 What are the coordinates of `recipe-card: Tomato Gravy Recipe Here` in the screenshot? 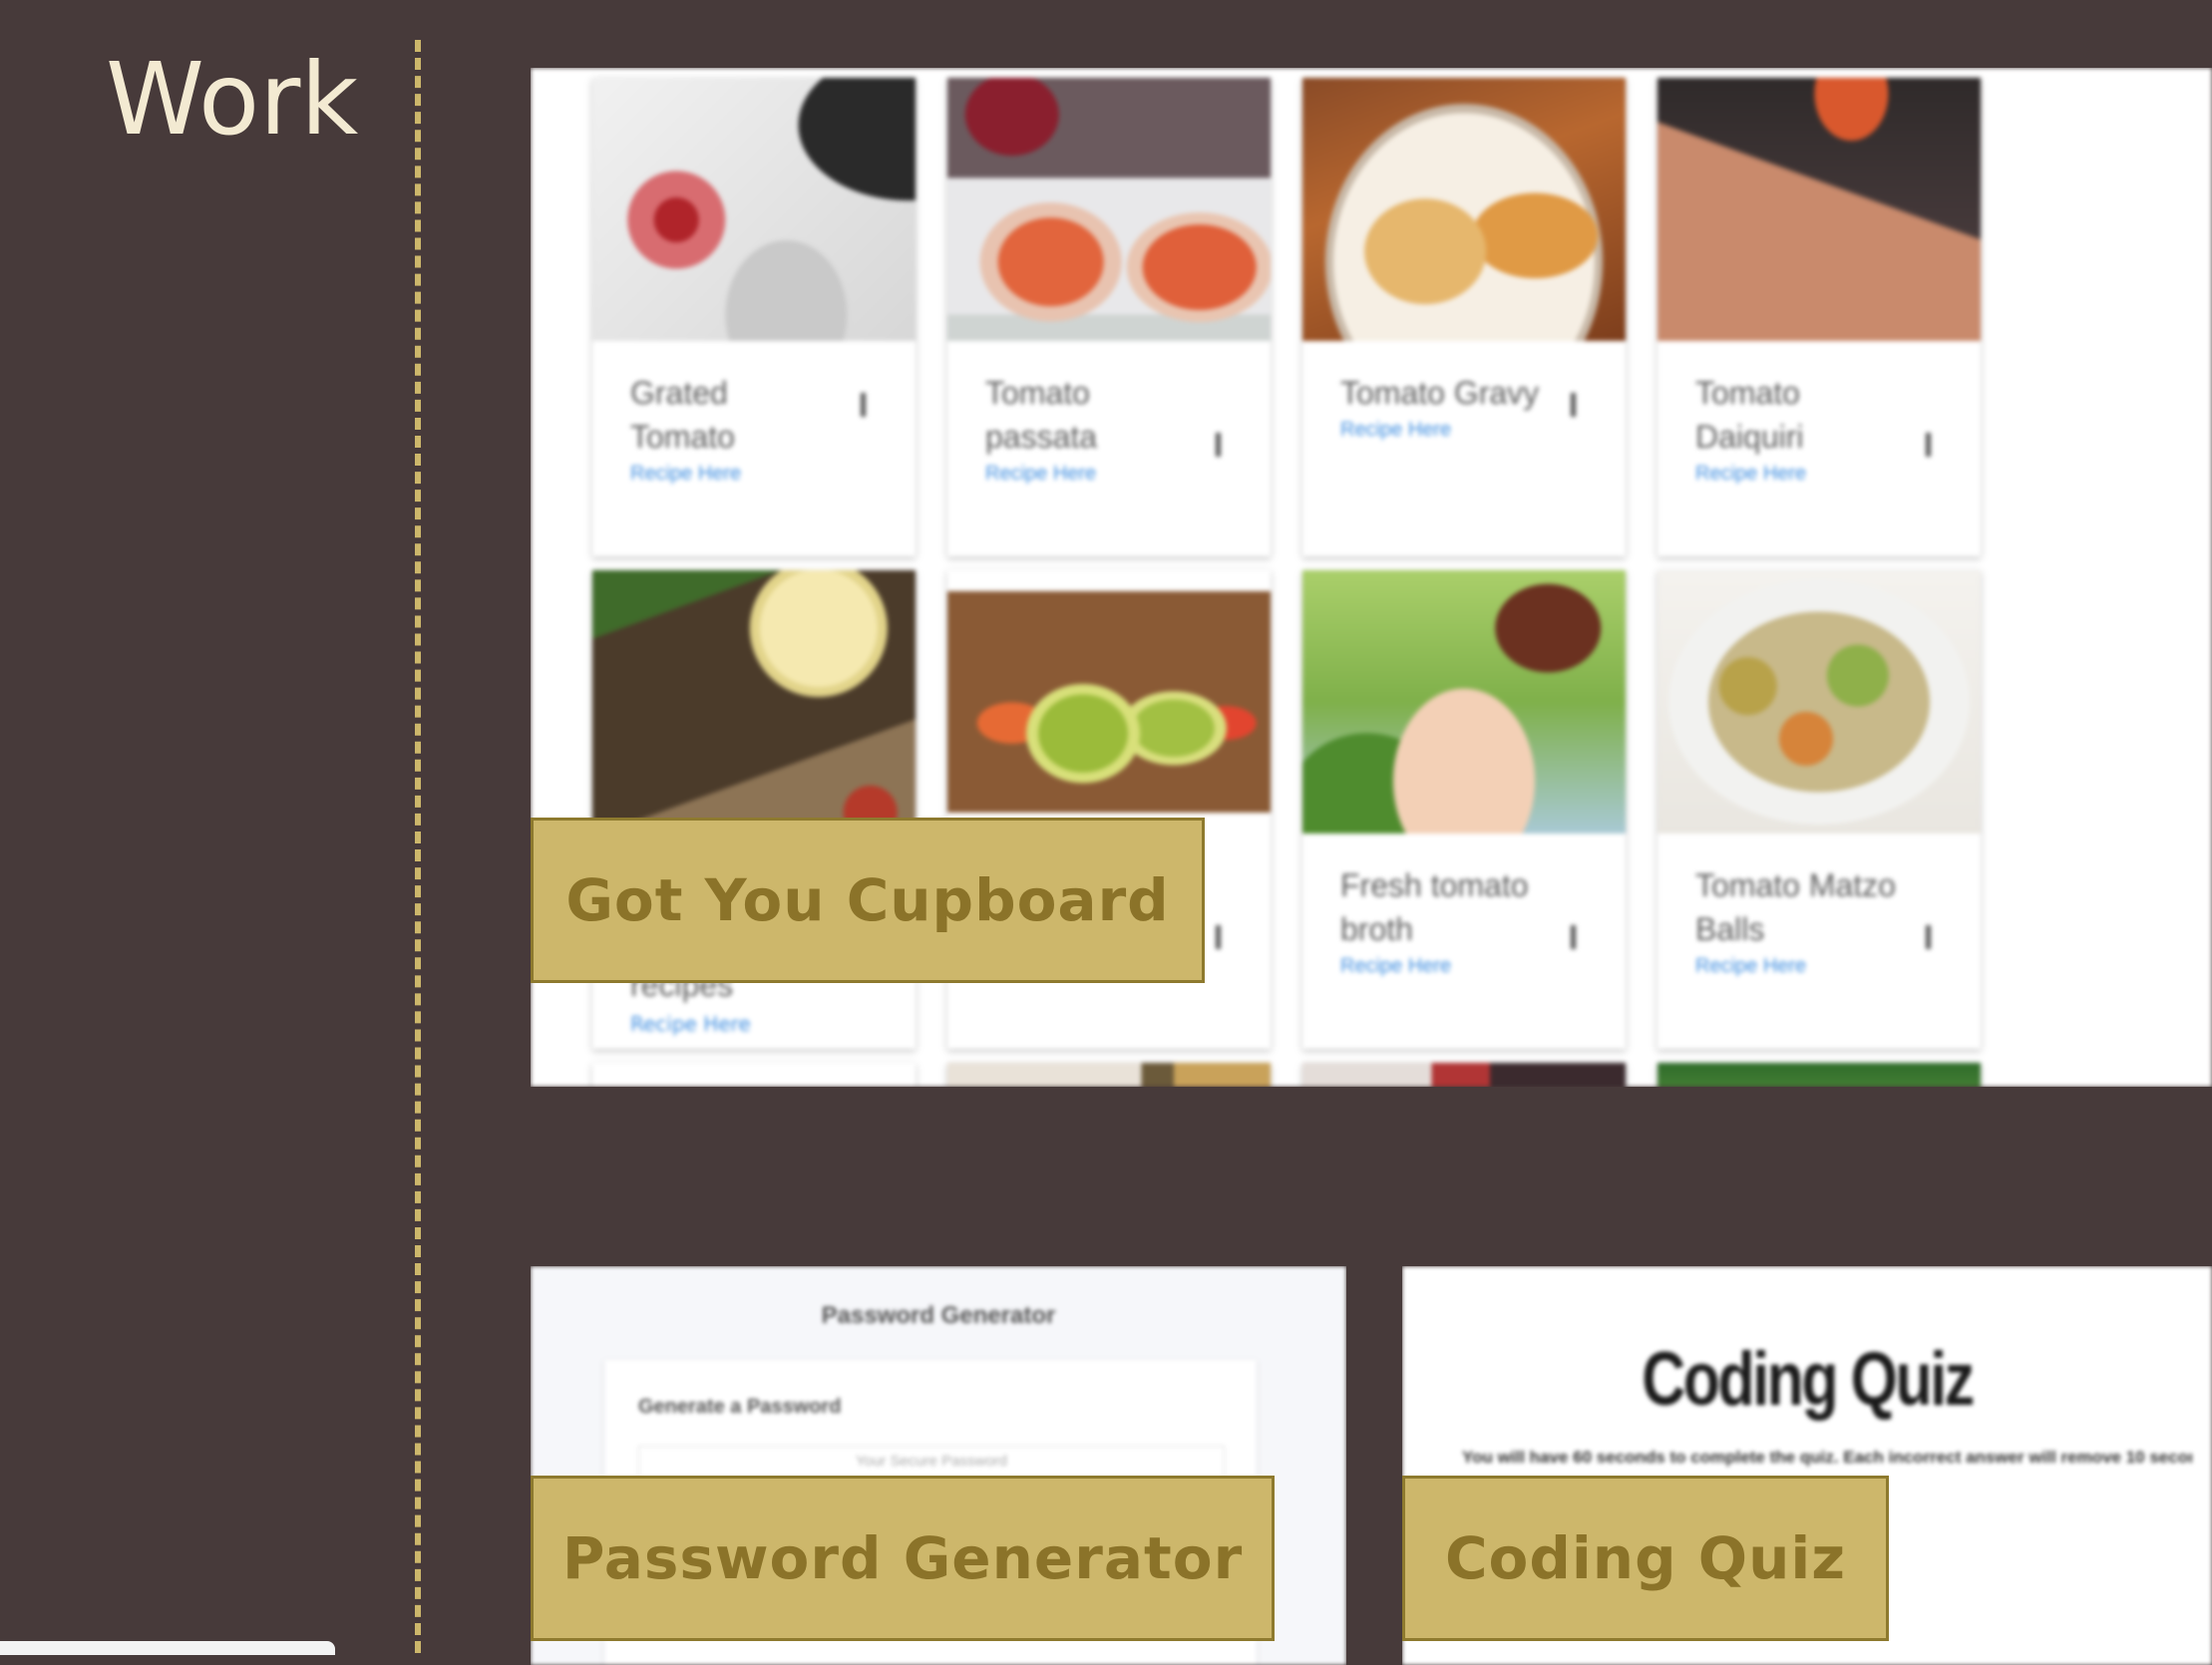 It's located at (1464, 317).